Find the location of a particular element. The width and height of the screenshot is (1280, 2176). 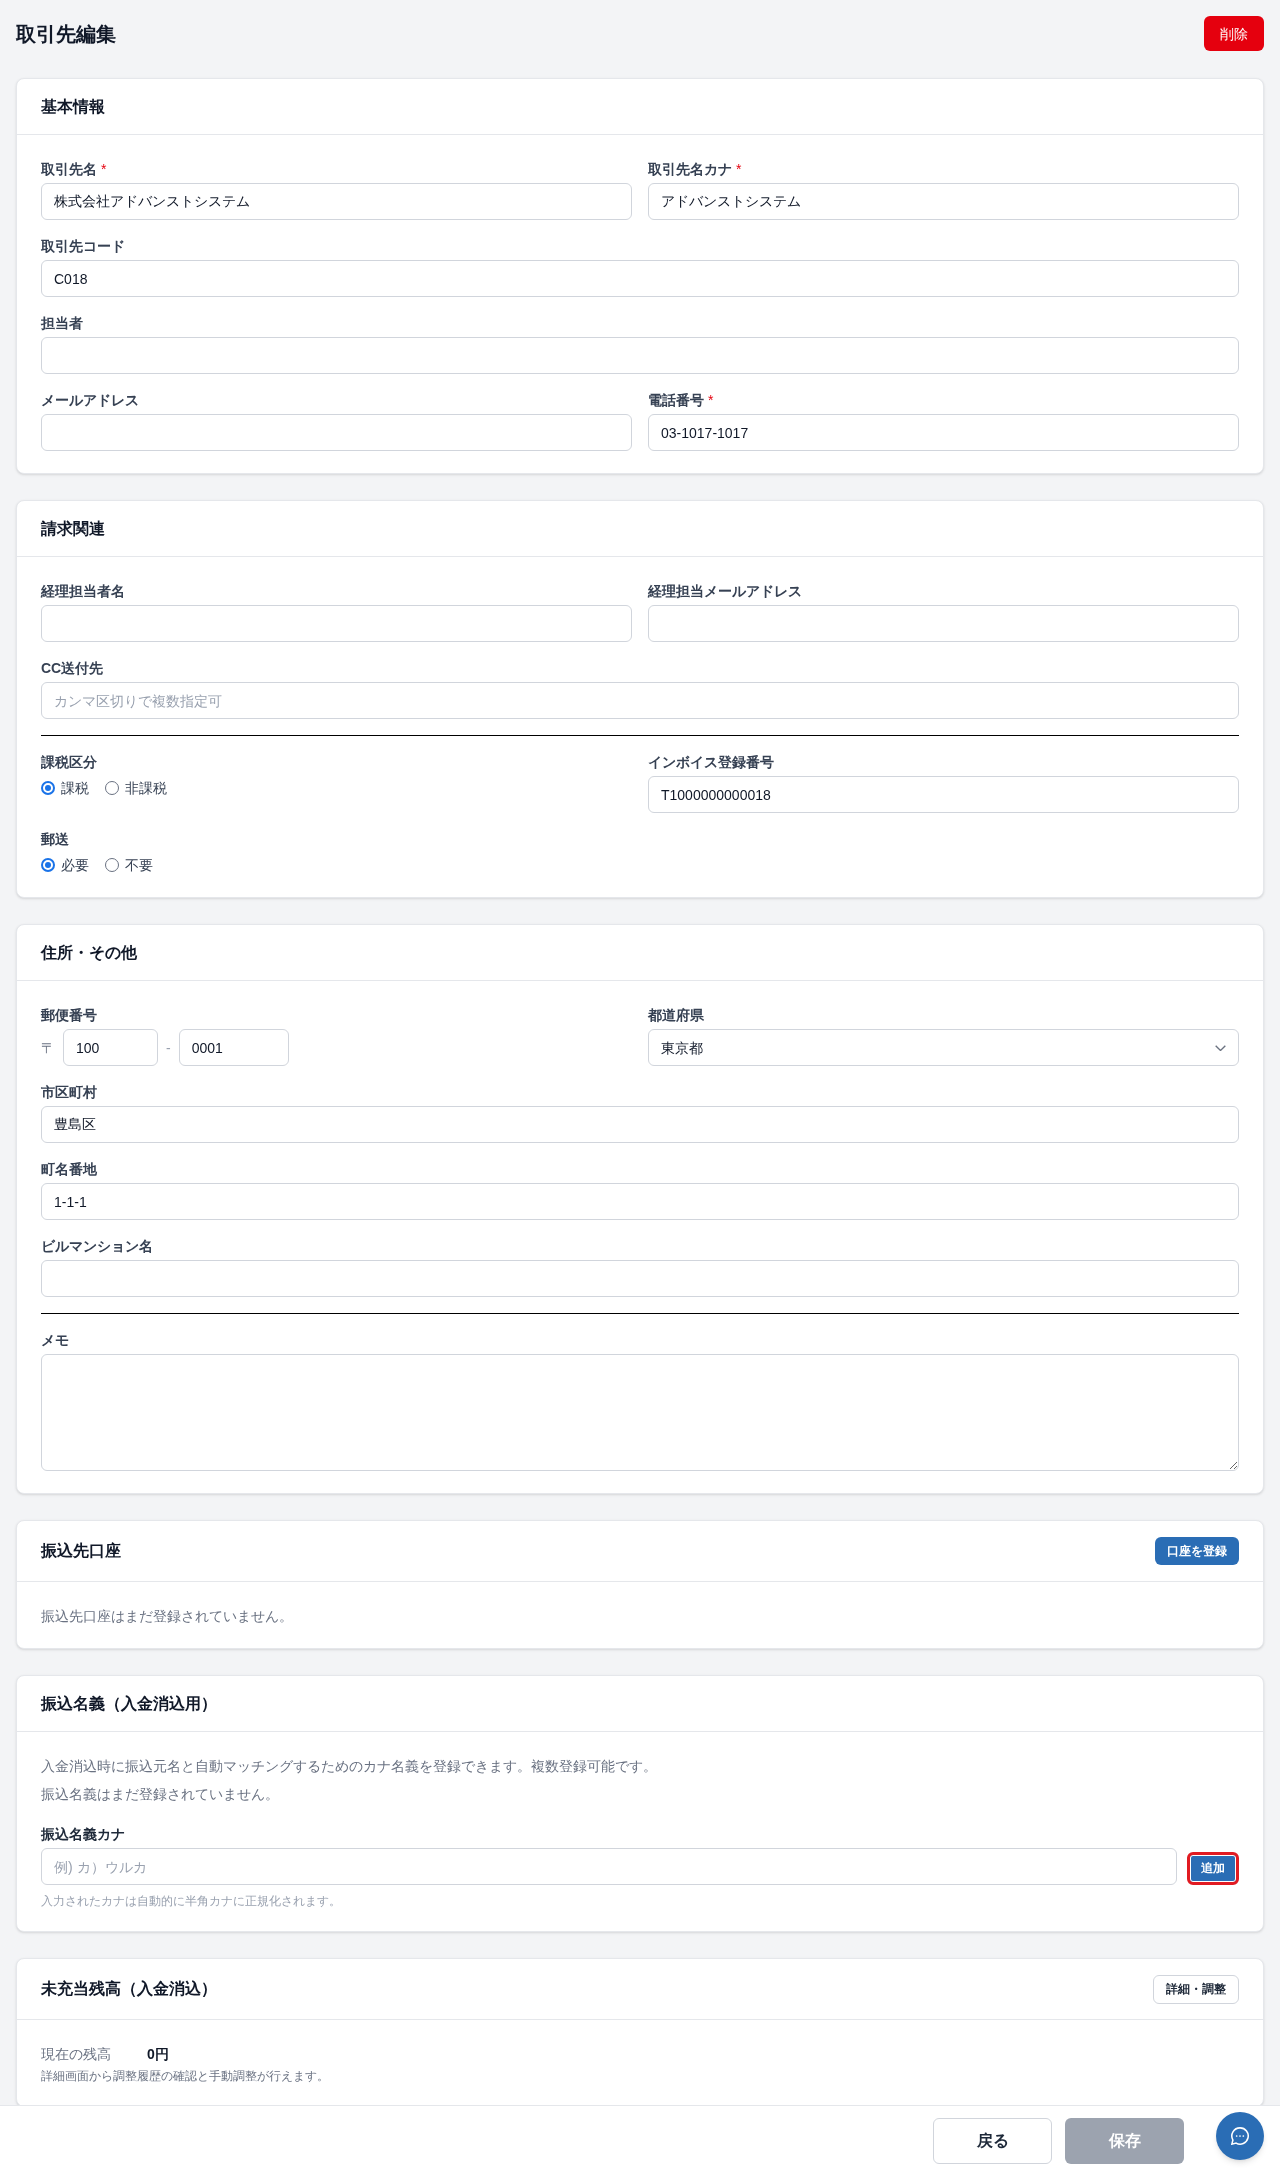

input-field: 豊島区 is located at coordinates (640, 1124).